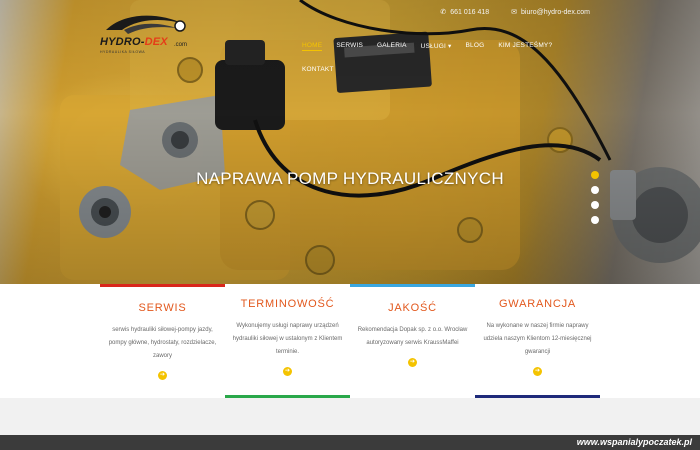  Describe the element at coordinates (350, 442) in the screenshot. I see `footer-bar: www.wspanialypoczatek.pl` at that location.